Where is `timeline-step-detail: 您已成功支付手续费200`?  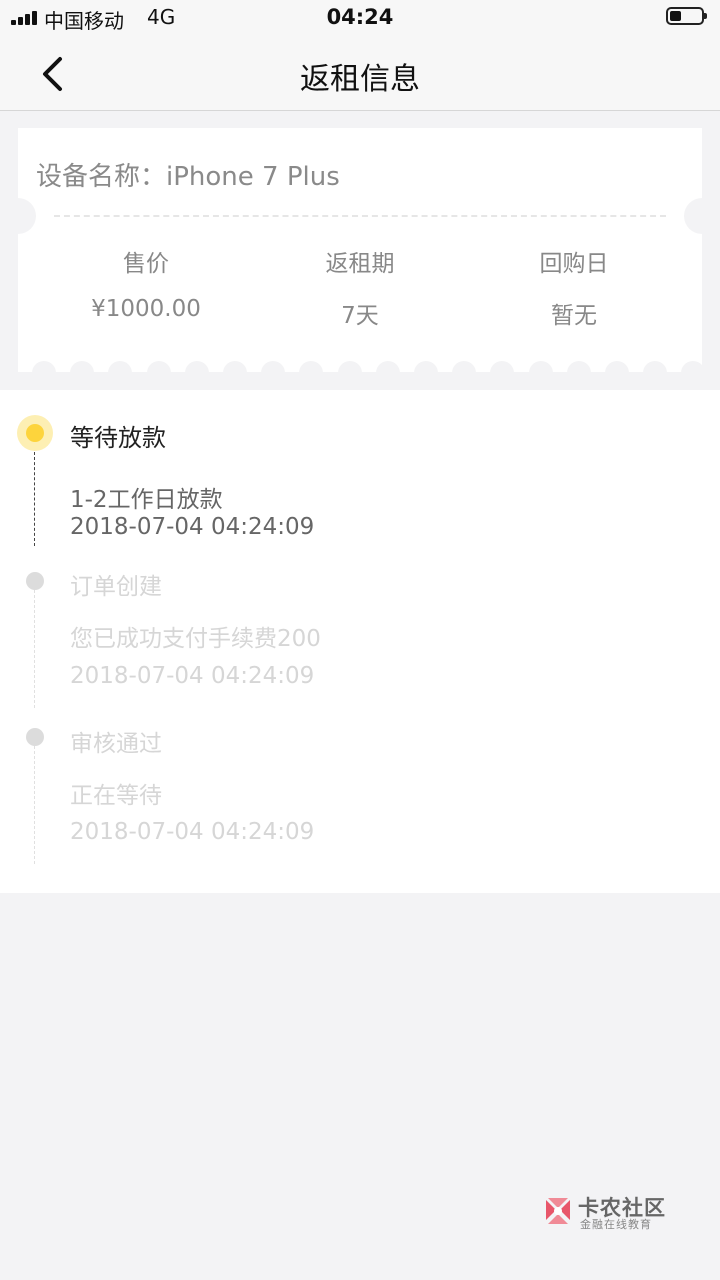
timeline-step-detail: 您已成功支付手续费200 is located at coordinates (195, 639).